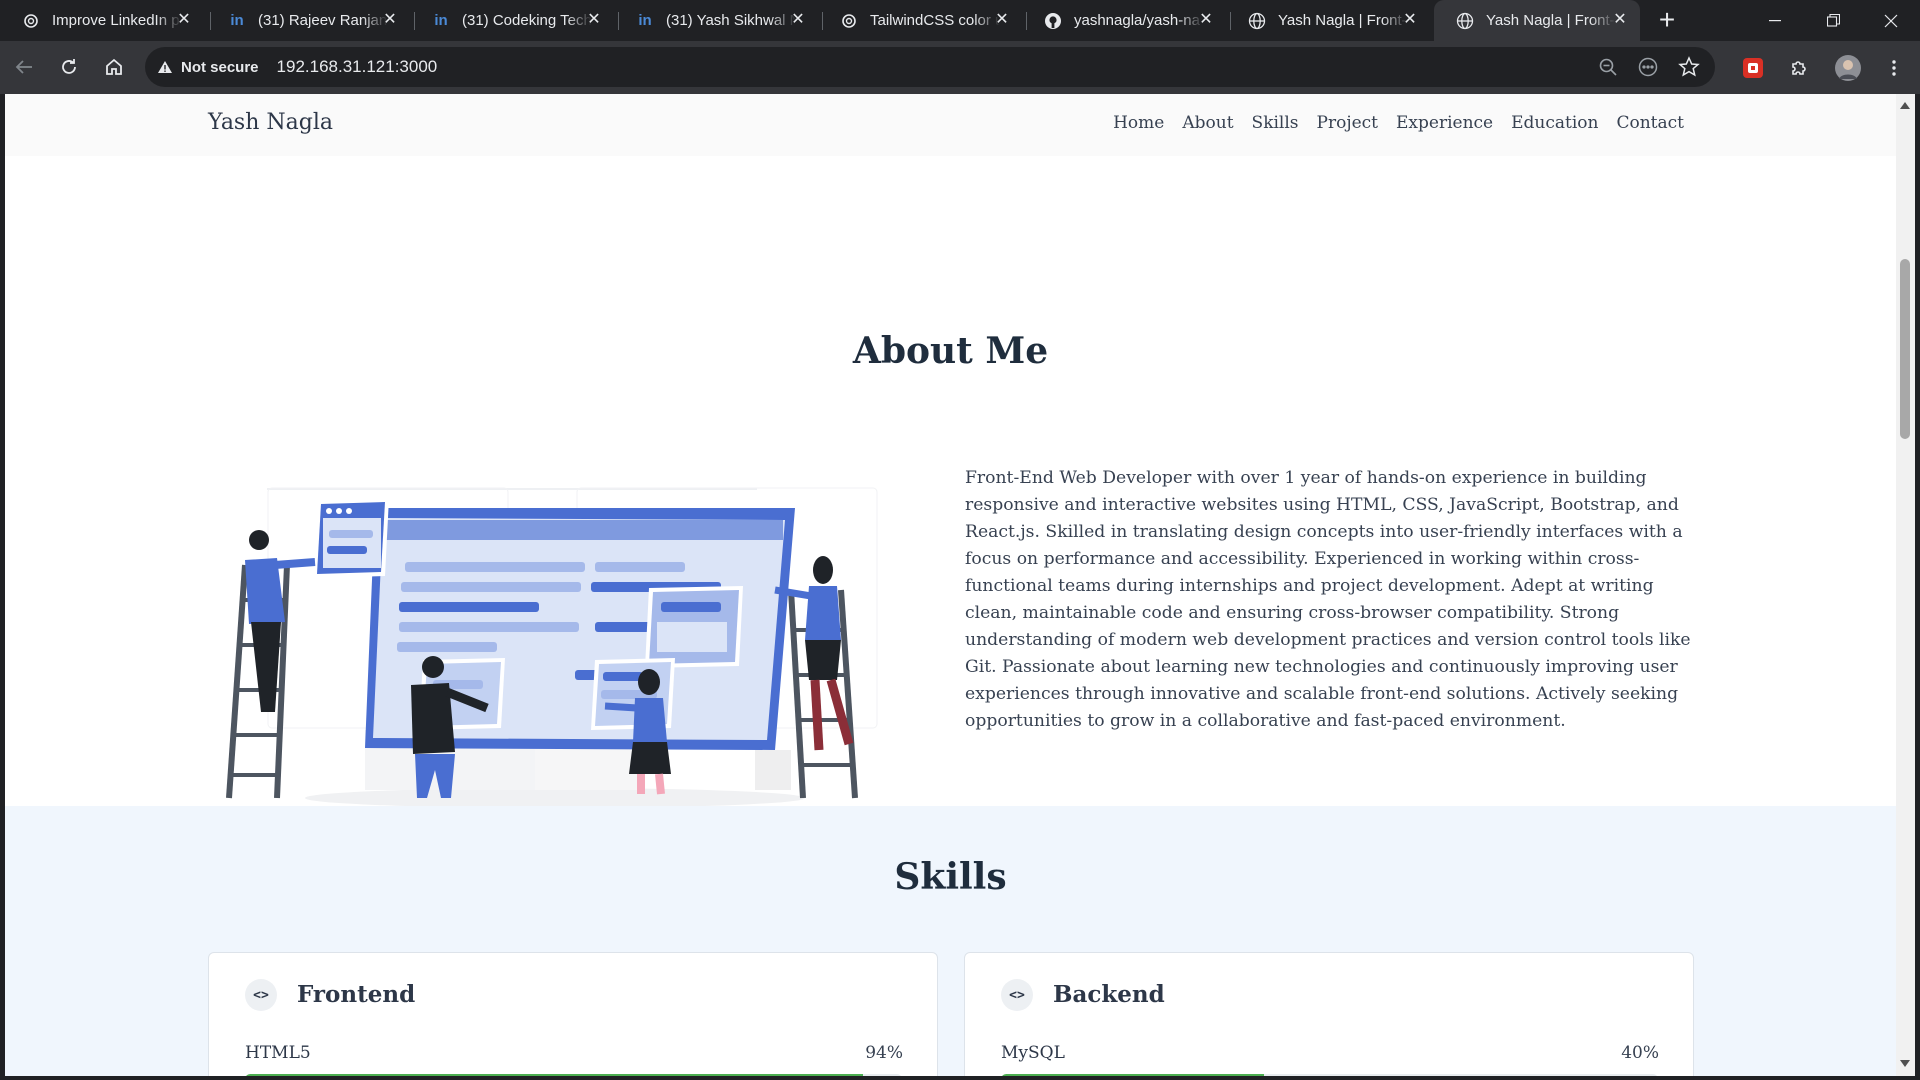 This screenshot has height=1080, width=1920. What do you see at coordinates (1891, 20) in the screenshot?
I see `close-window-icon` at bounding box center [1891, 20].